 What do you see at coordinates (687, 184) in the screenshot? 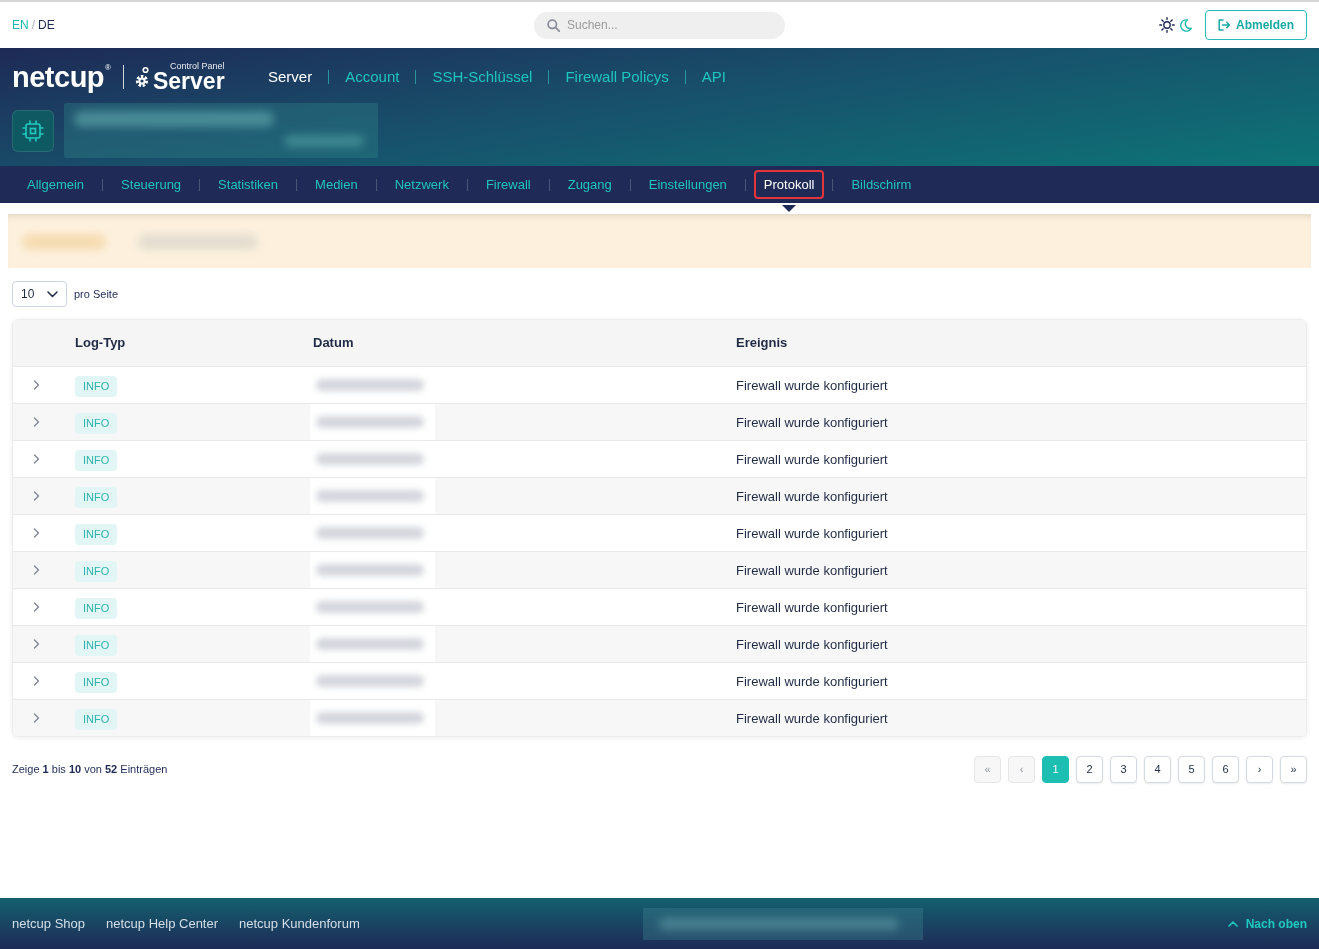
I see `tab: Einstellungen` at bounding box center [687, 184].